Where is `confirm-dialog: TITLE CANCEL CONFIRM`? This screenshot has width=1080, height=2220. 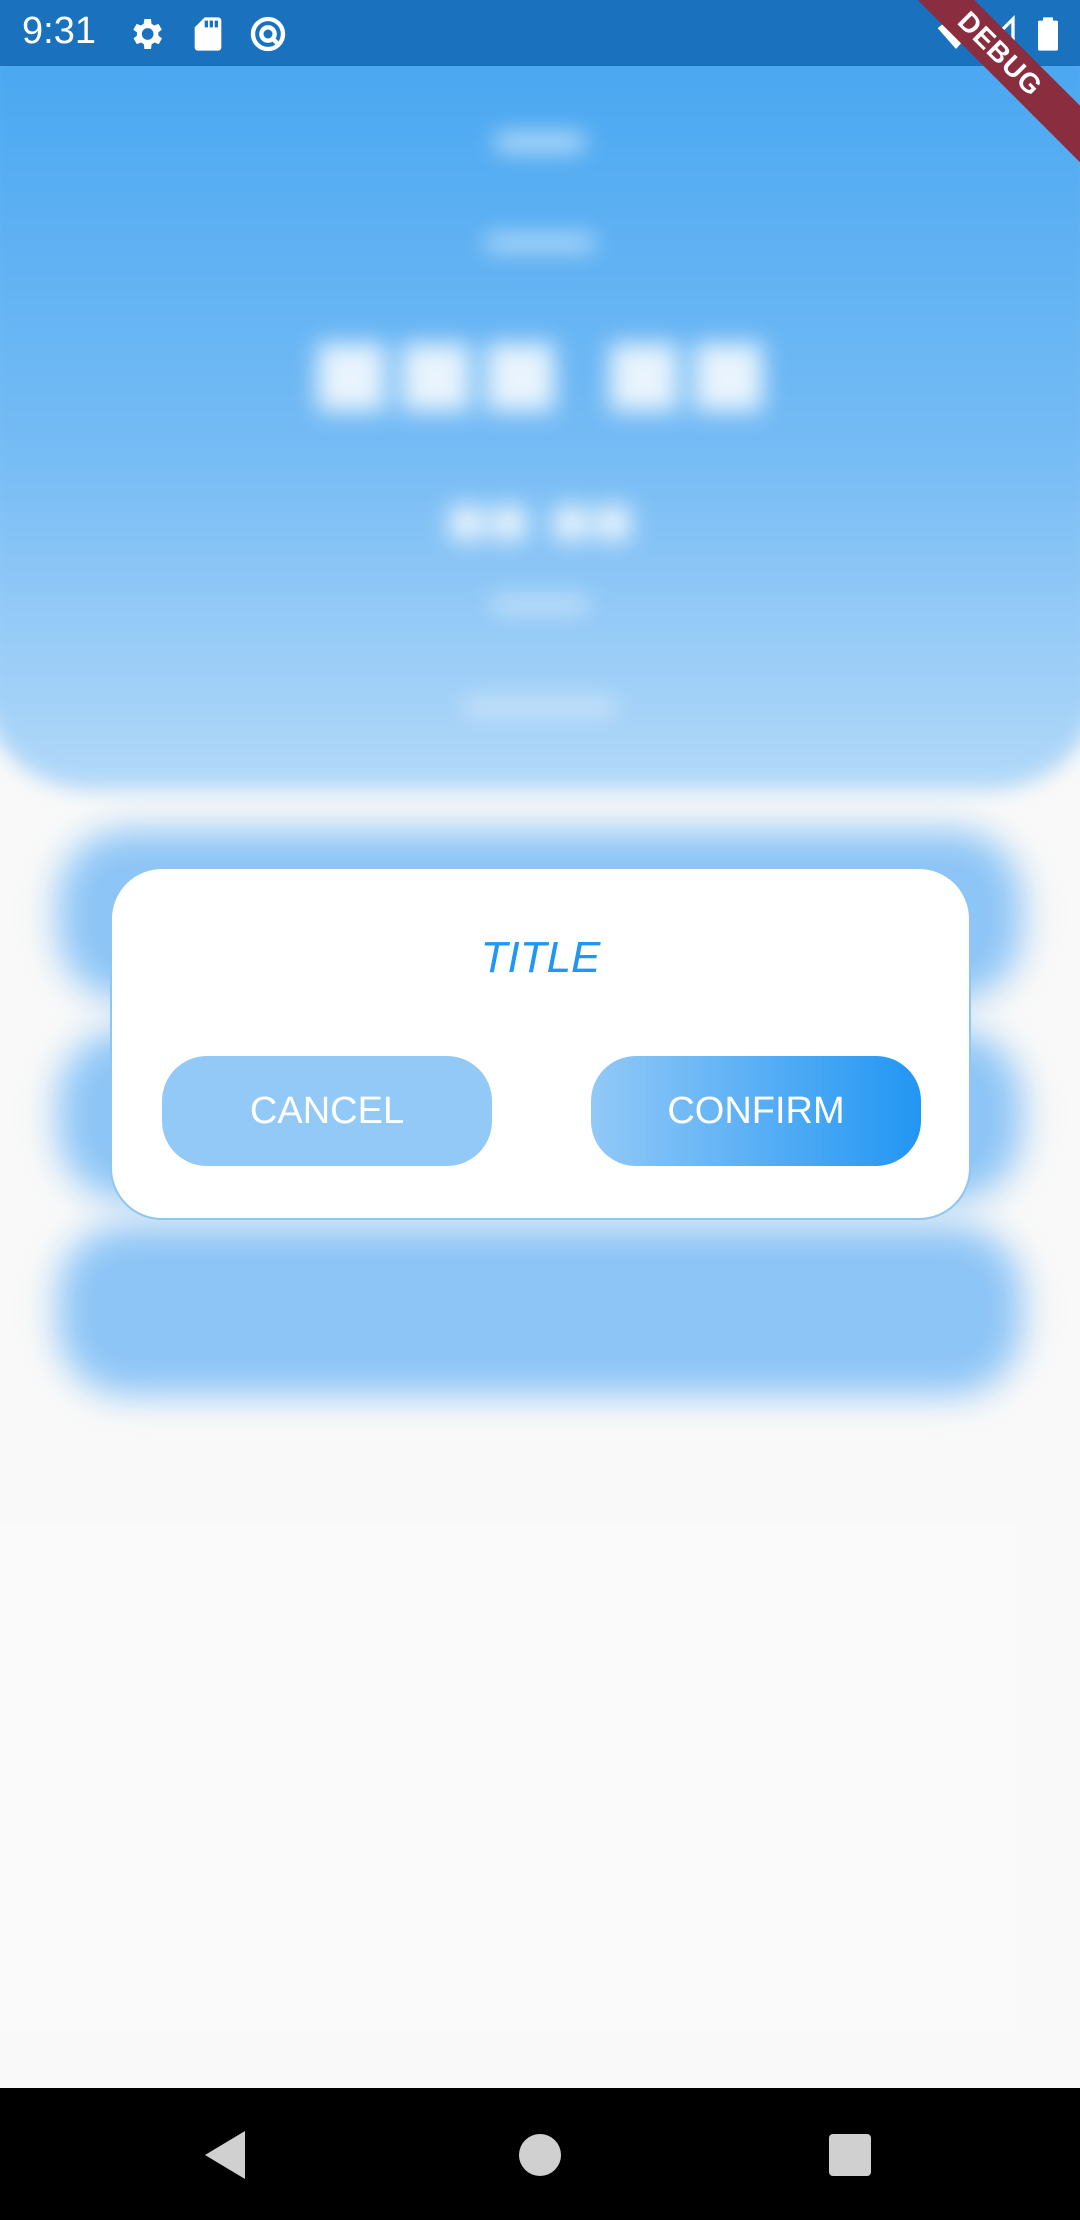 confirm-dialog: TITLE CANCEL CONFIRM is located at coordinates (540, 1043).